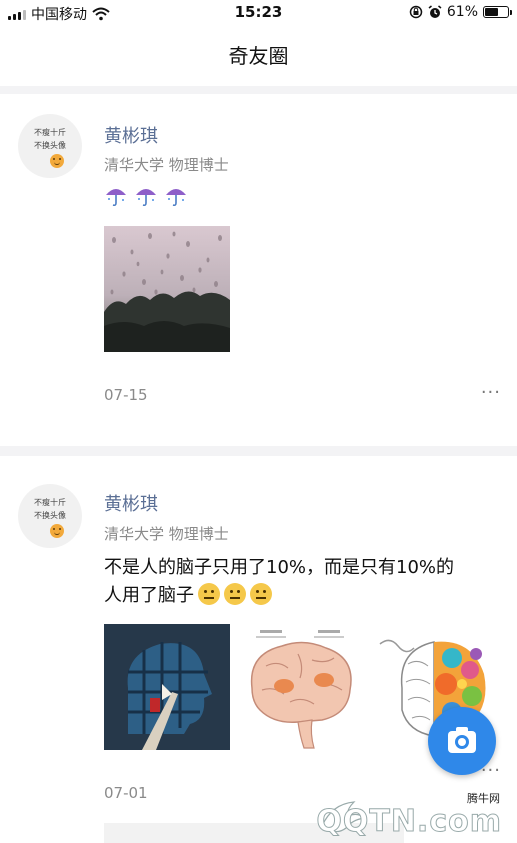  Describe the element at coordinates (301, 687) in the screenshot. I see `post-image-brain` at that location.